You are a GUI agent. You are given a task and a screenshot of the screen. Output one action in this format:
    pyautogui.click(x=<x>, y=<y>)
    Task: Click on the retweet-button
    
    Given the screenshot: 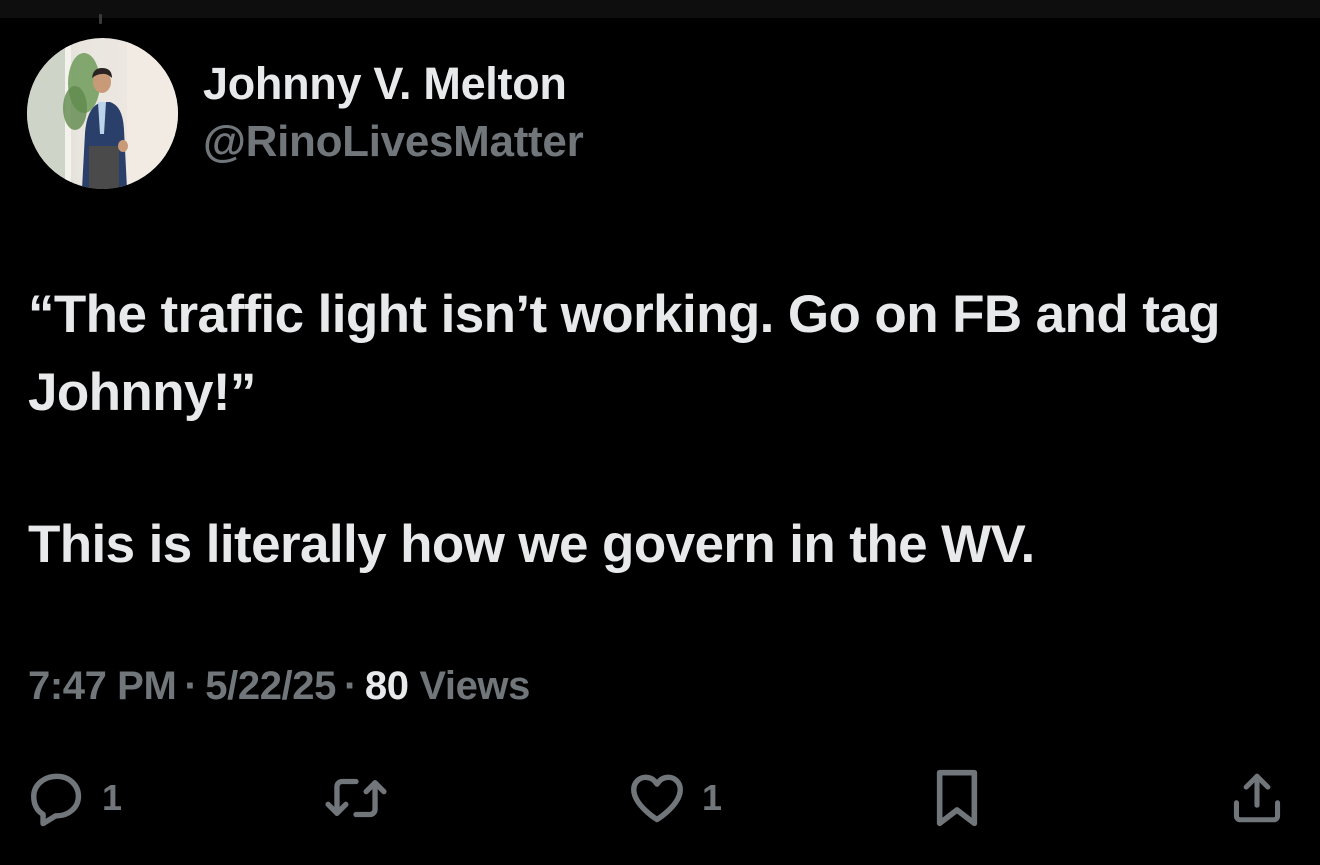 What is the action you would take?
    pyautogui.click(x=363, y=798)
    